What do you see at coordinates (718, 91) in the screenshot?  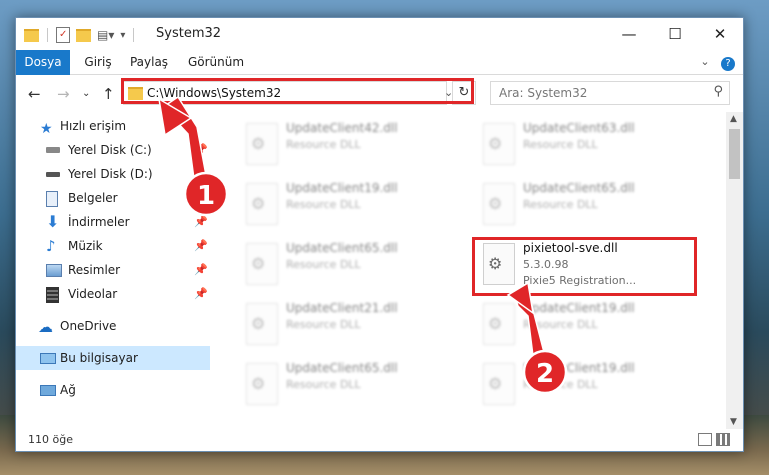 I see `search-icon: ⚲` at bounding box center [718, 91].